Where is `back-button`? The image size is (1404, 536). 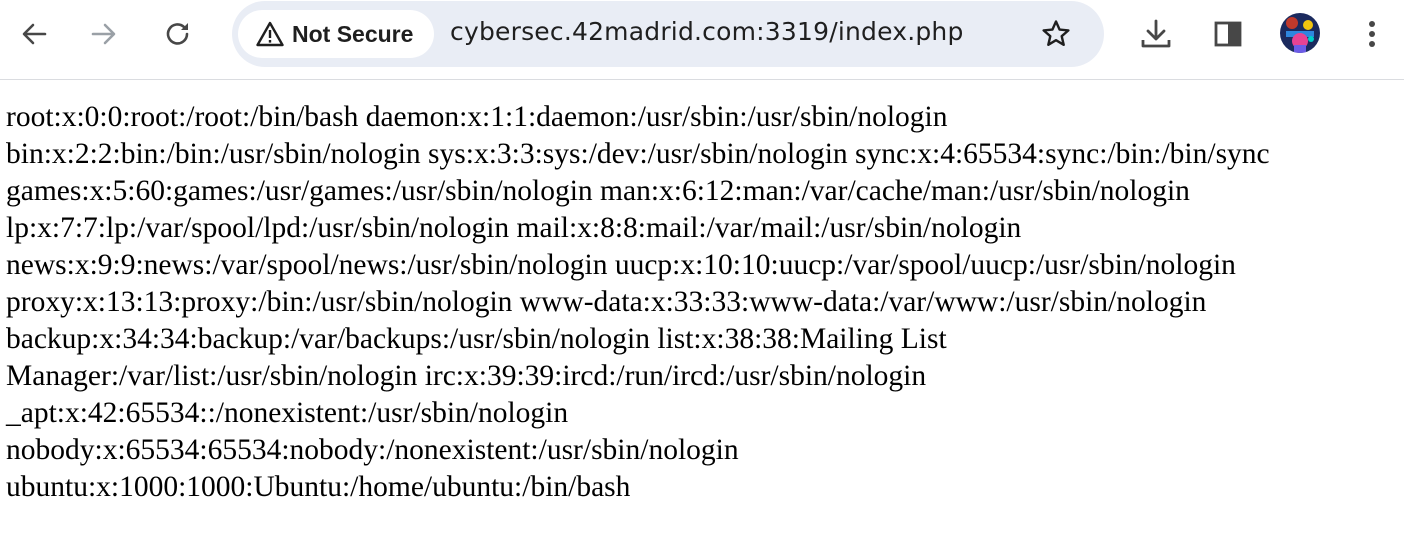
back-button is located at coordinates (34, 34).